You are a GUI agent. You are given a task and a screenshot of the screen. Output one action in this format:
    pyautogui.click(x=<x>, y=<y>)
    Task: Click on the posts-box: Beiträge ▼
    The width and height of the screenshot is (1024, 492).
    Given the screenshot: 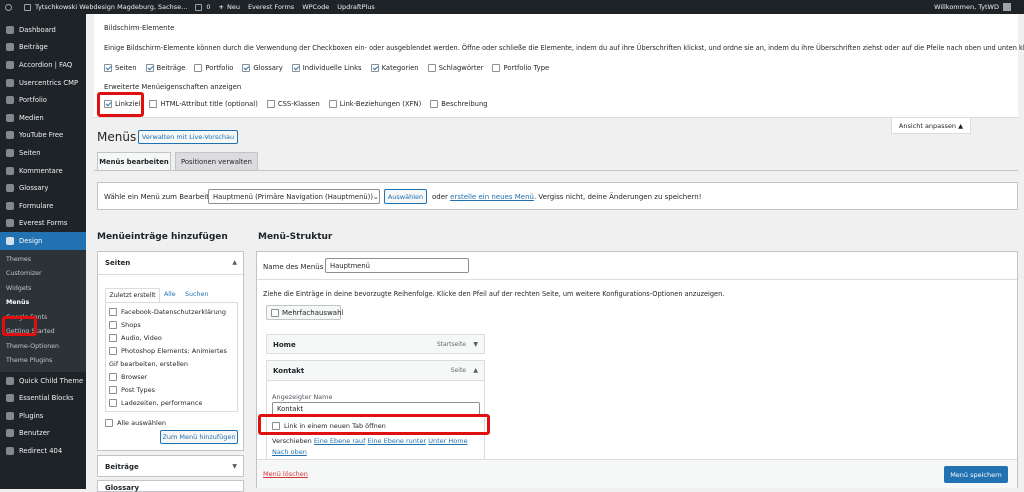 What is the action you would take?
    pyautogui.click(x=170, y=466)
    